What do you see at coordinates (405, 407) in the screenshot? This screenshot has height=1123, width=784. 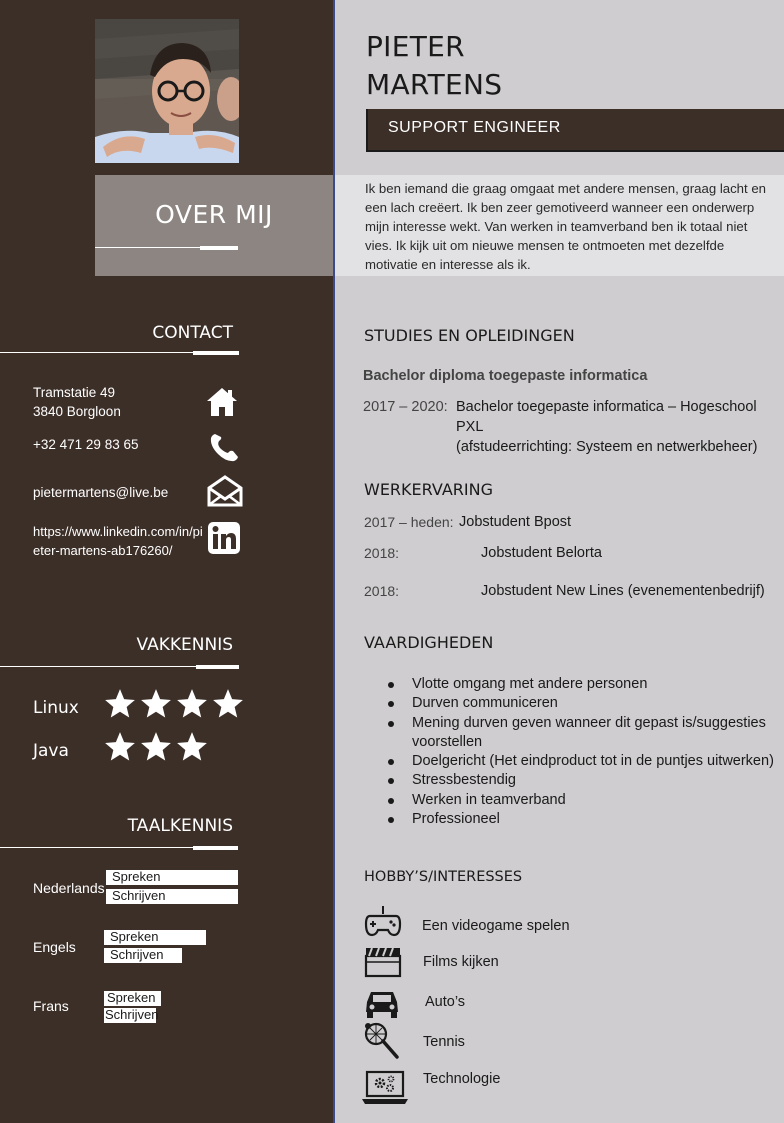 I see `studies-period: 2017 – 2020:` at bounding box center [405, 407].